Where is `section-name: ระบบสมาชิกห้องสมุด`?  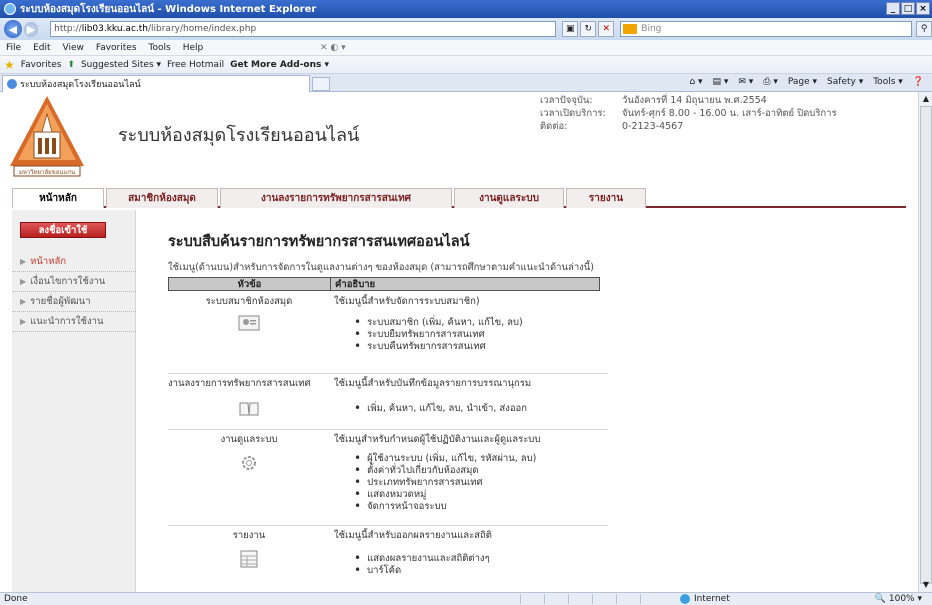 section-name: ระบบสมาชิกห้องสมุด is located at coordinates (249, 301).